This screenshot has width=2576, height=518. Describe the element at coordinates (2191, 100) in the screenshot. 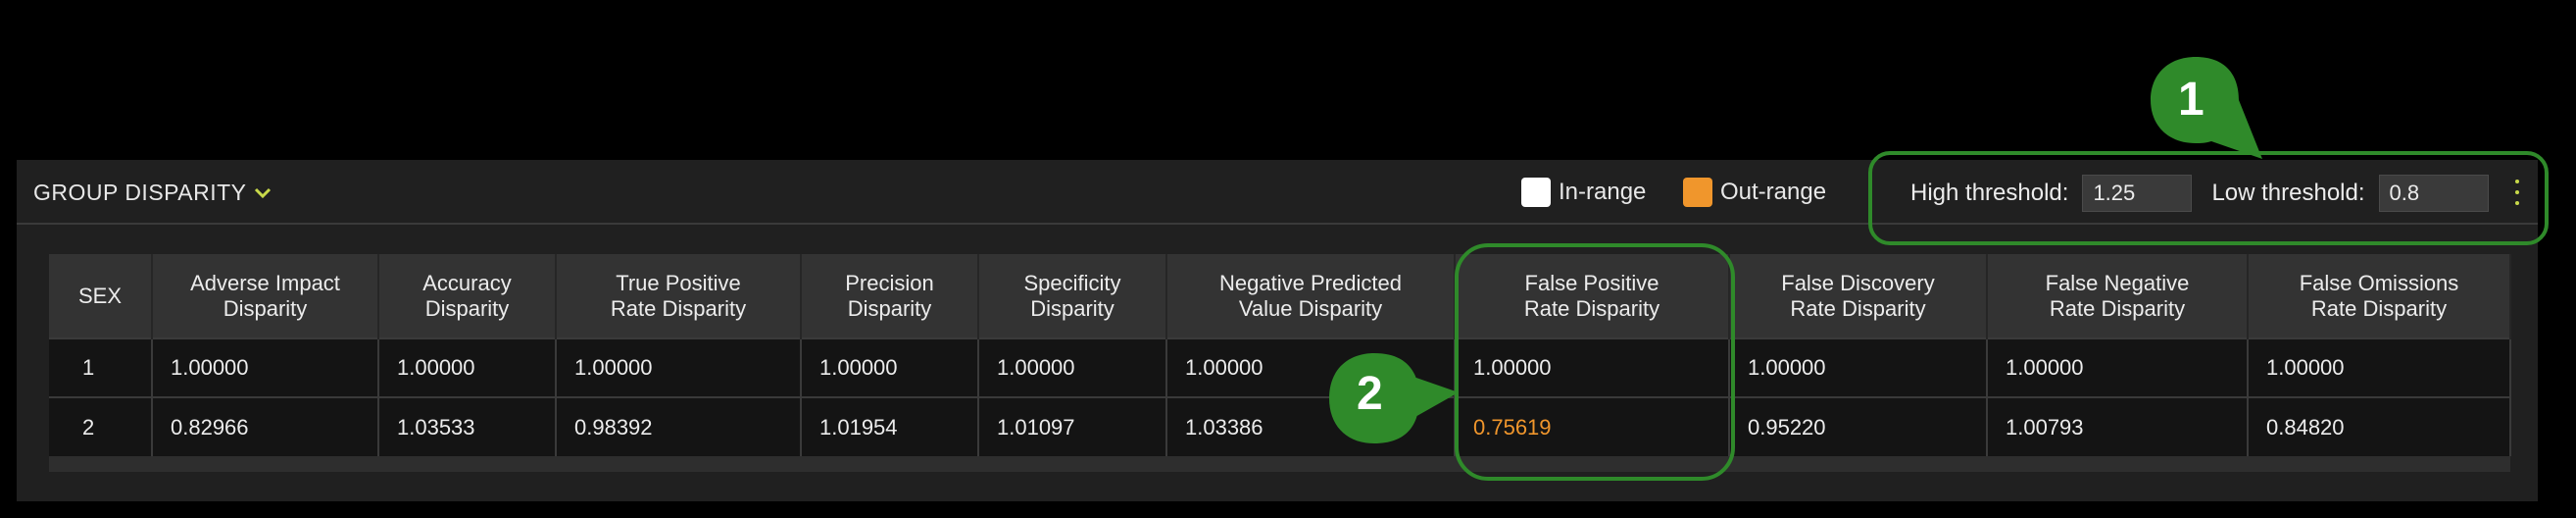

I see `callout-1-number: 1` at that location.